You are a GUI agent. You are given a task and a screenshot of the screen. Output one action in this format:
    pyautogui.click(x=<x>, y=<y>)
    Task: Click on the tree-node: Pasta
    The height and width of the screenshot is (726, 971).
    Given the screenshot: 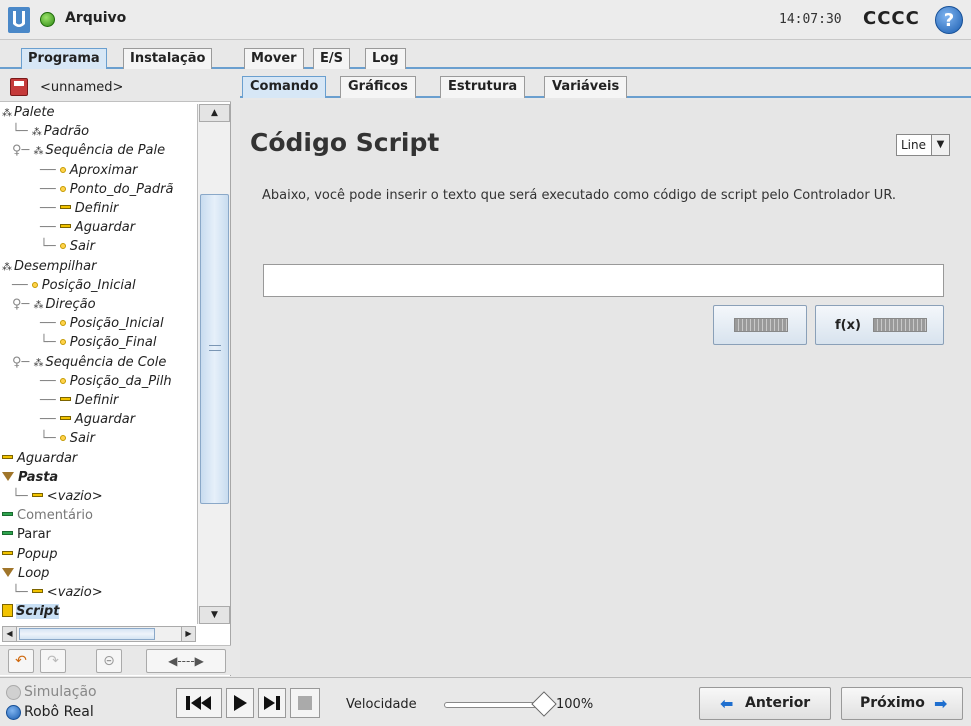 What is the action you would take?
    pyautogui.click(x=30, y=478)
    